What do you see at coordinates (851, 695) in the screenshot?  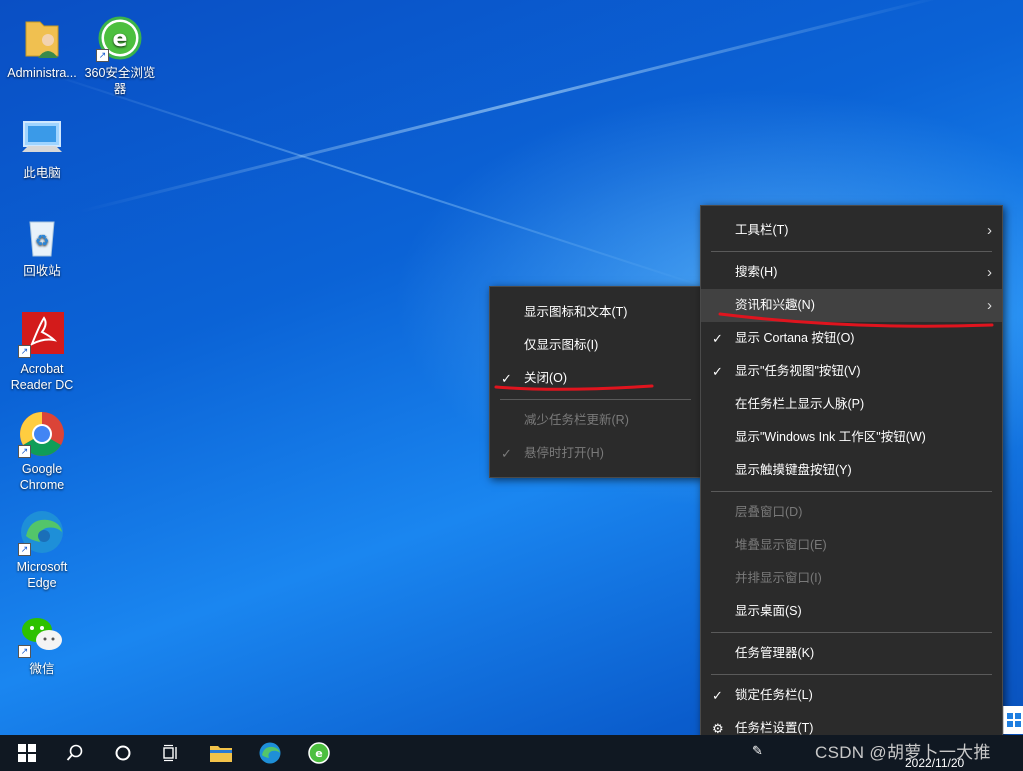 I see `menu-item-lock-taskbar: ✓ 锁定任务栏(L)` at bounding box center [851, 695].